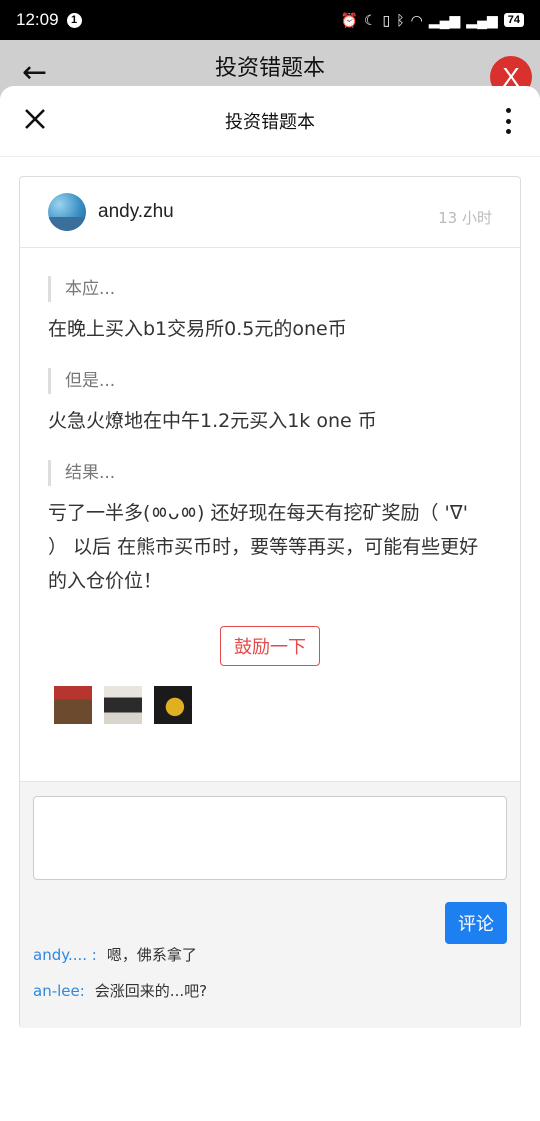 The height and width of the screenshot is (1121, 540). What do you see at coordinates (74, 20) in the screenshot?
I see `notification-badge: 1` at bounding box center [74, 20].